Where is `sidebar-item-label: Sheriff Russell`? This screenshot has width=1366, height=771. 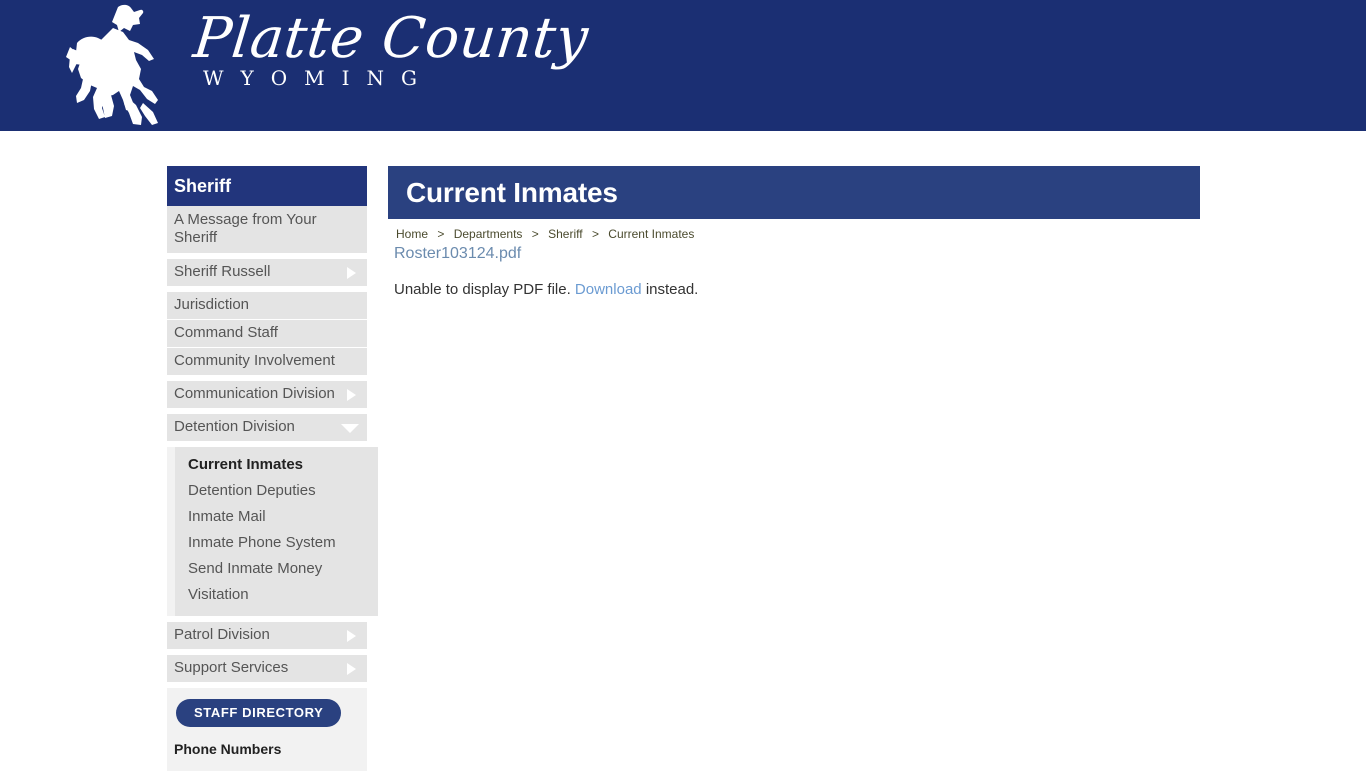 sidebar-item-label: Sheriff Russell is located at coordinates (222, 271).